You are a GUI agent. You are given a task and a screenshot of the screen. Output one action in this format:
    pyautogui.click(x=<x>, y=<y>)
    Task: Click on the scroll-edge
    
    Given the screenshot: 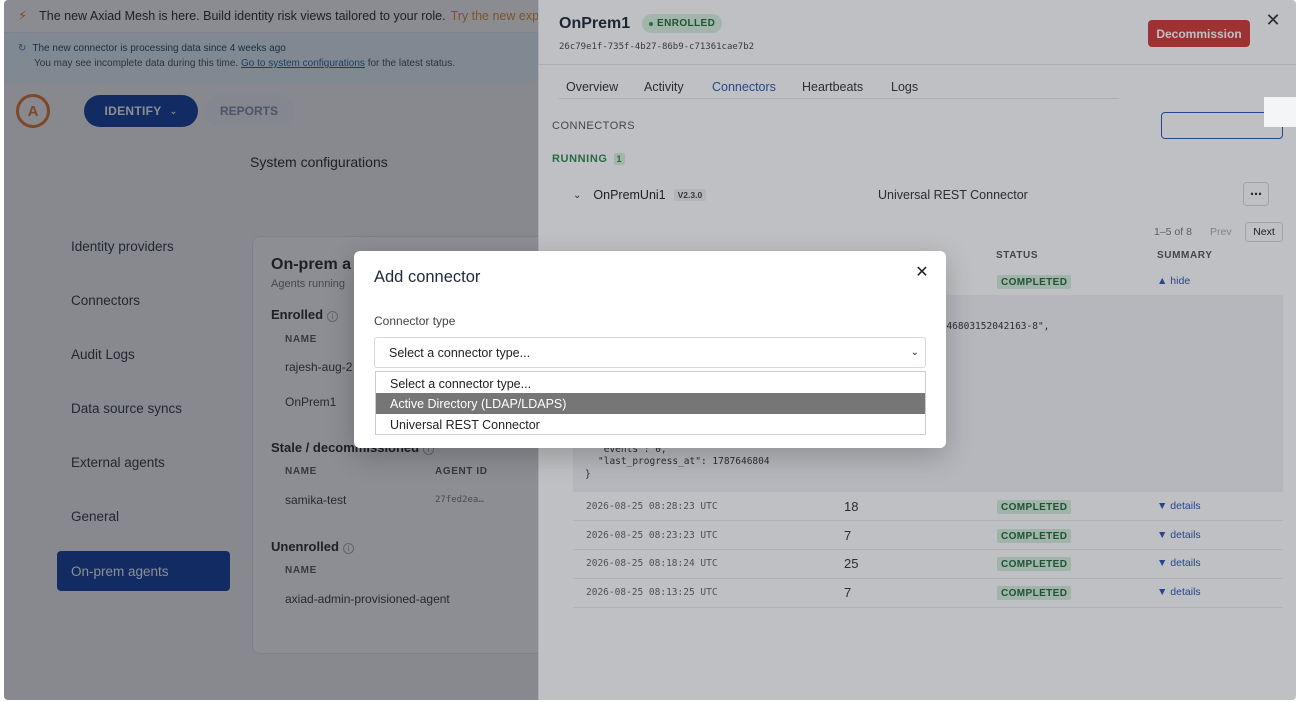 What is the action you would take?
    pyautogui.click(x=1280, y=112)
    